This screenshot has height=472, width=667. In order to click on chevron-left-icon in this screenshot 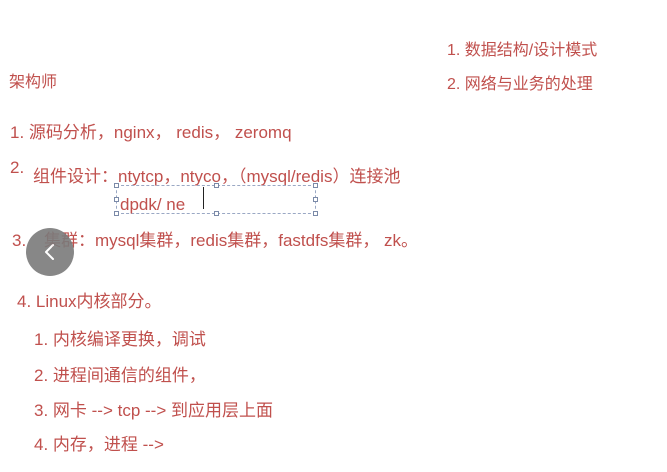, I will do `click(50, 252)`.